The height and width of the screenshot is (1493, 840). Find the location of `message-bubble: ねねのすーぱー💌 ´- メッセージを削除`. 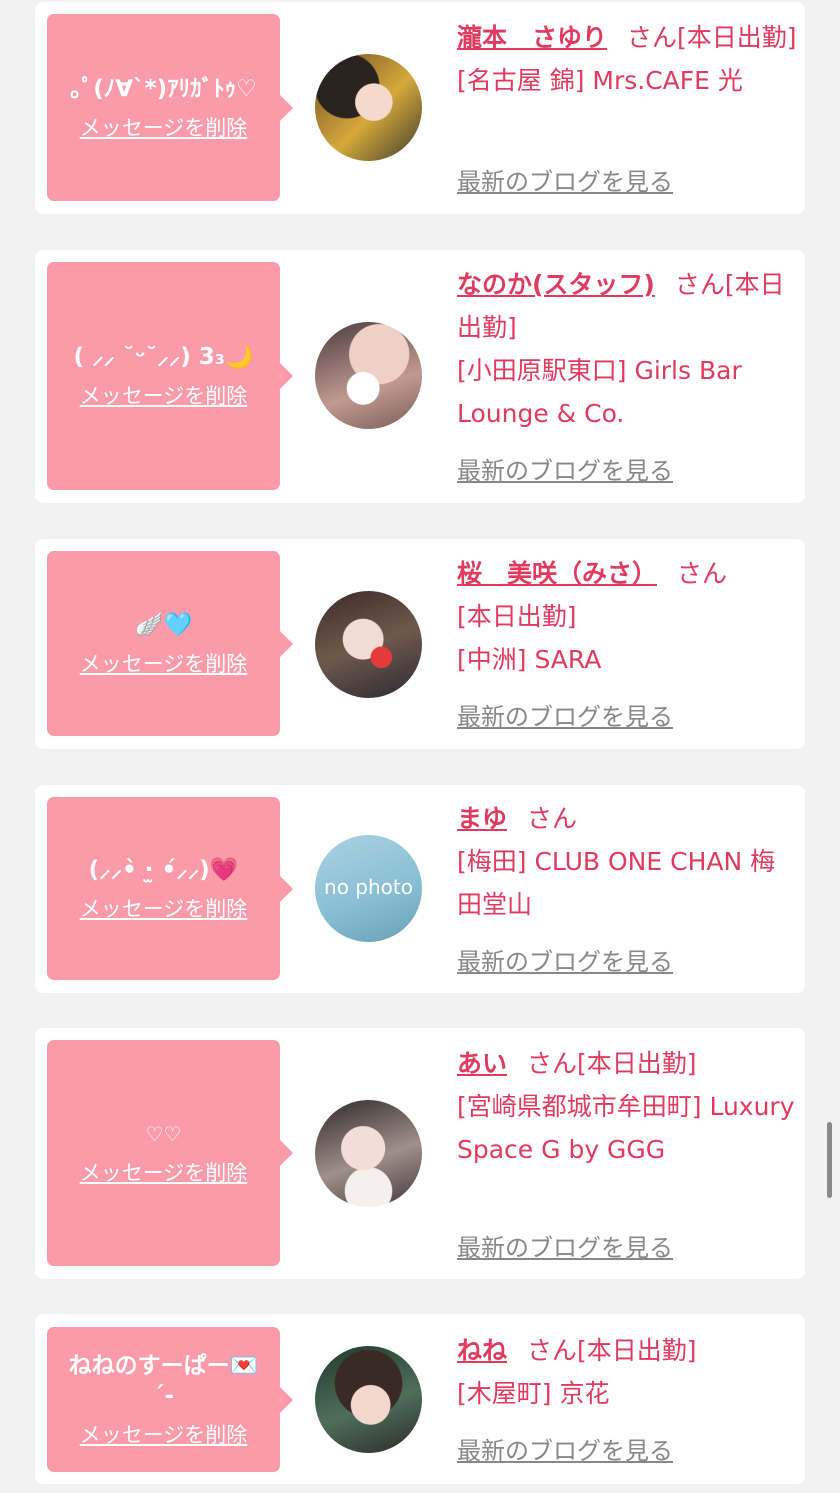

message-bubble: ねねのすーぱー💌 ´- メッセージを削除 is located at coordinates (170, 1399).